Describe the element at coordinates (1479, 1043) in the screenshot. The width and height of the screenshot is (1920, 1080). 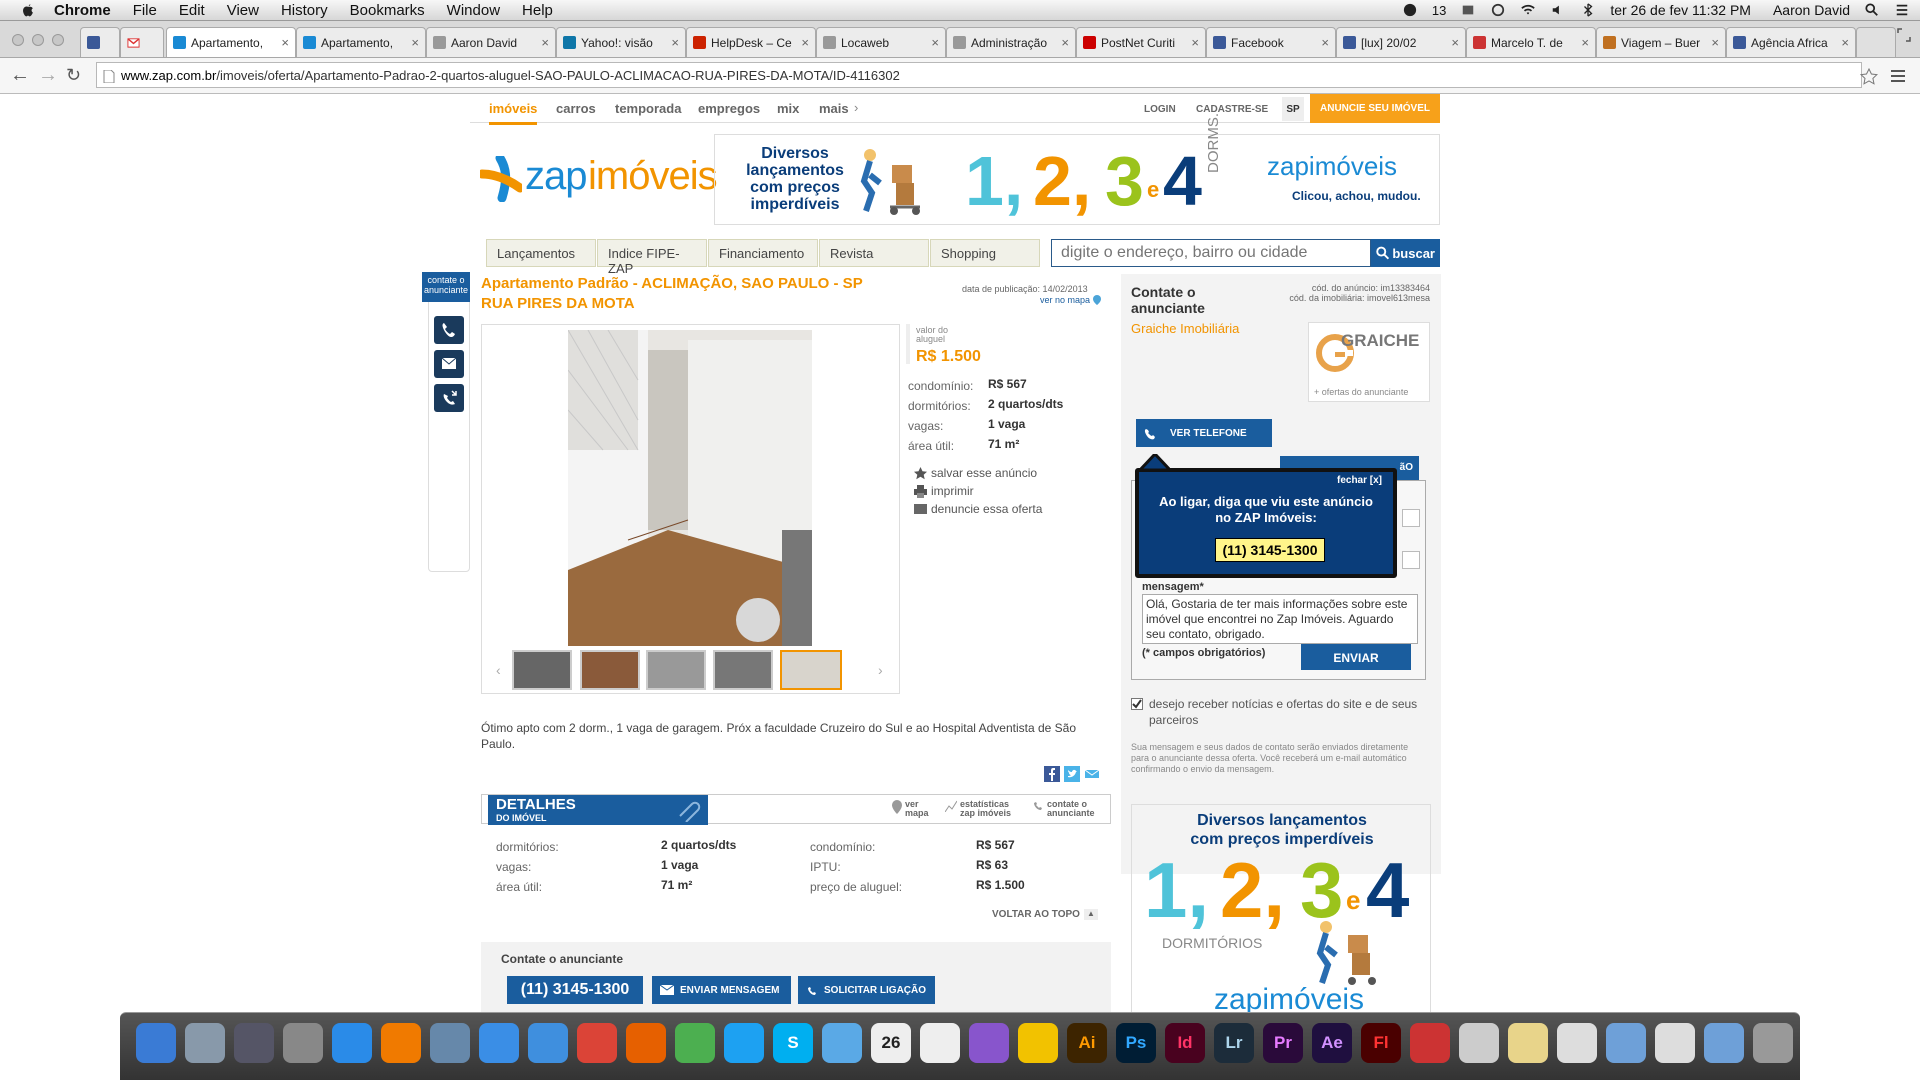
I see `rings-icon` at that location.